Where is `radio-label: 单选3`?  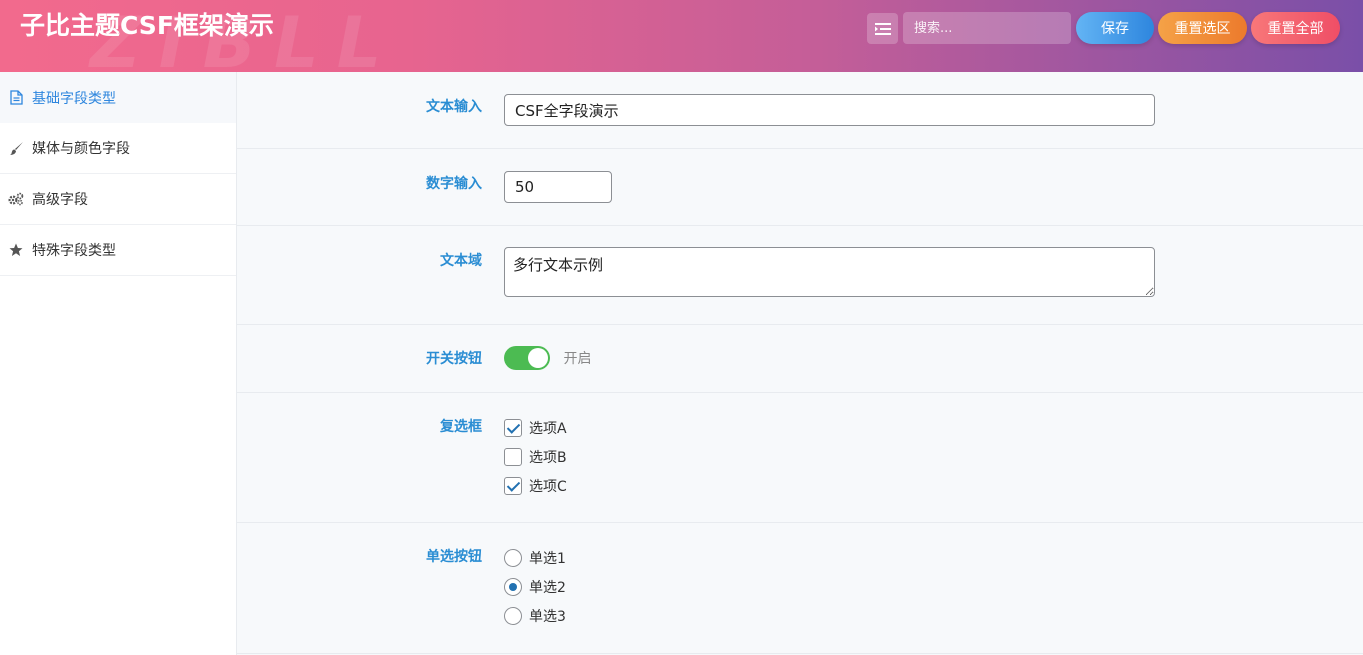
radio-label: 单选3 is located at coordinates (547, 616).